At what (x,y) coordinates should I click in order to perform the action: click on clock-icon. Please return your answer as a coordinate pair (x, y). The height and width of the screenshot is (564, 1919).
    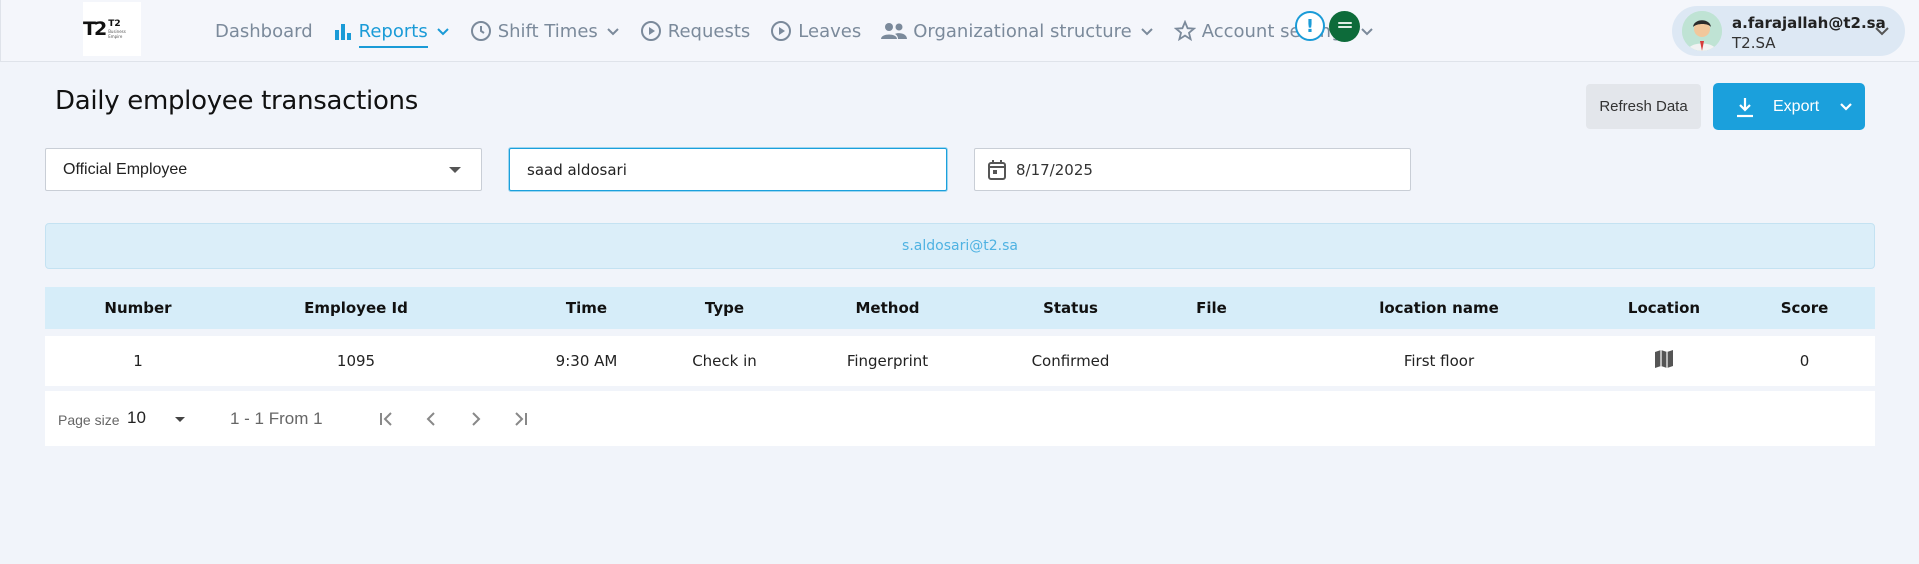
    Looking at the image, I should click on (480, 31).